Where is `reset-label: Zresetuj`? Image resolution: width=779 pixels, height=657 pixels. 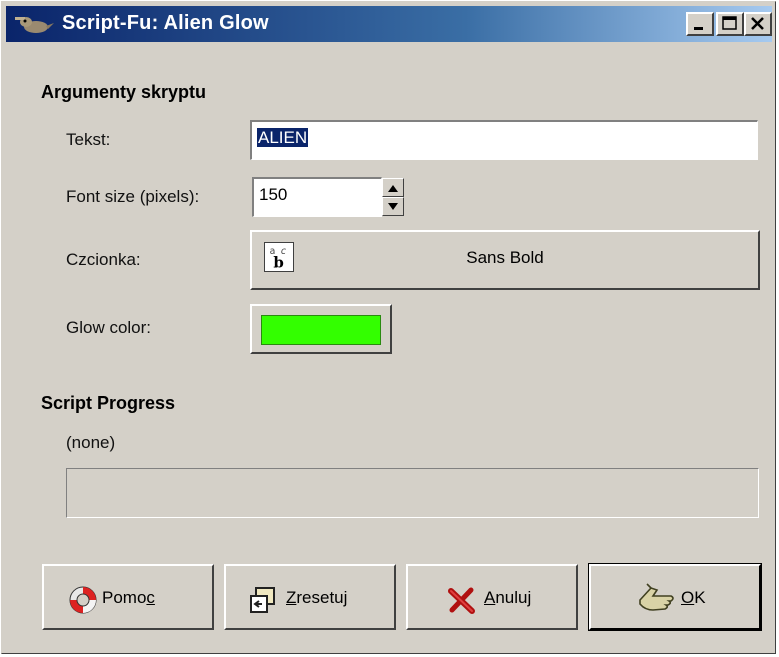 reset-label: Zresetuj is located at coordinates (317, 597).